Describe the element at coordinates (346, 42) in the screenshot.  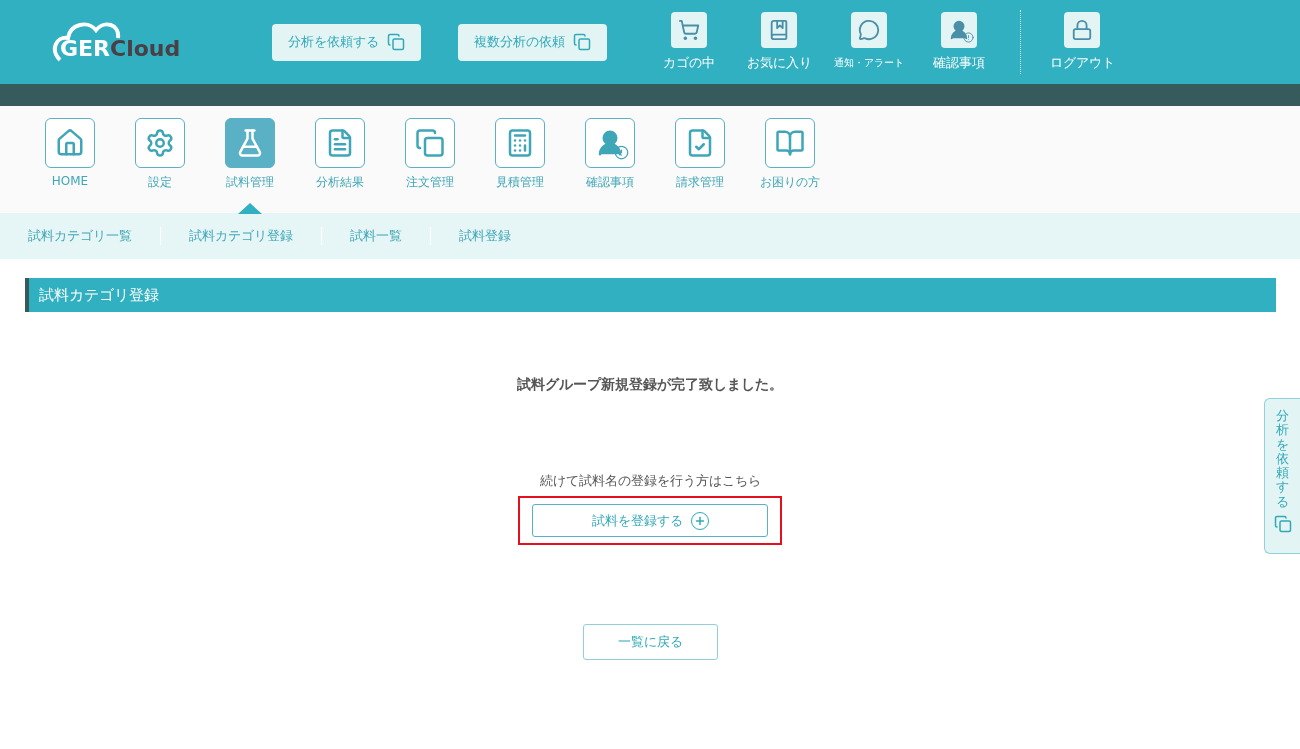
I see `request-button: 分析を依頼する` at that location.